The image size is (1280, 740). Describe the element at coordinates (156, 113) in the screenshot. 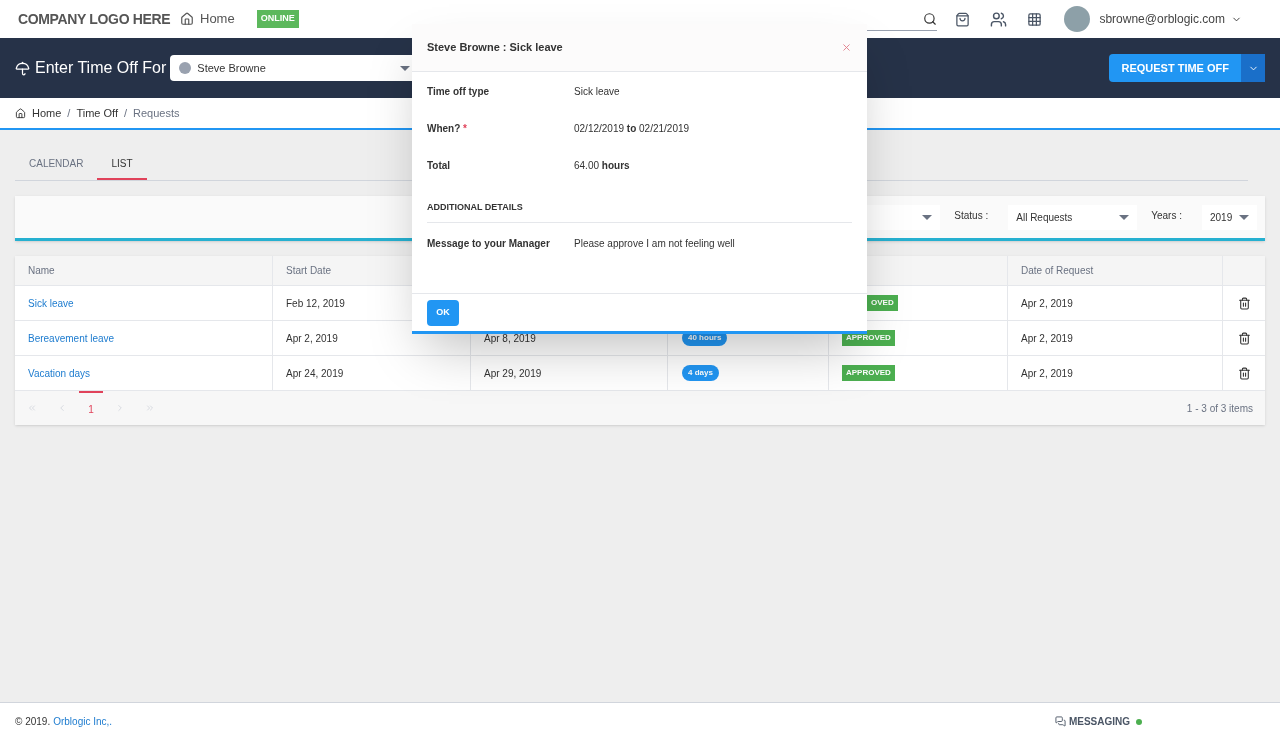

I see `breadcrumb-link: Requests` at that location.